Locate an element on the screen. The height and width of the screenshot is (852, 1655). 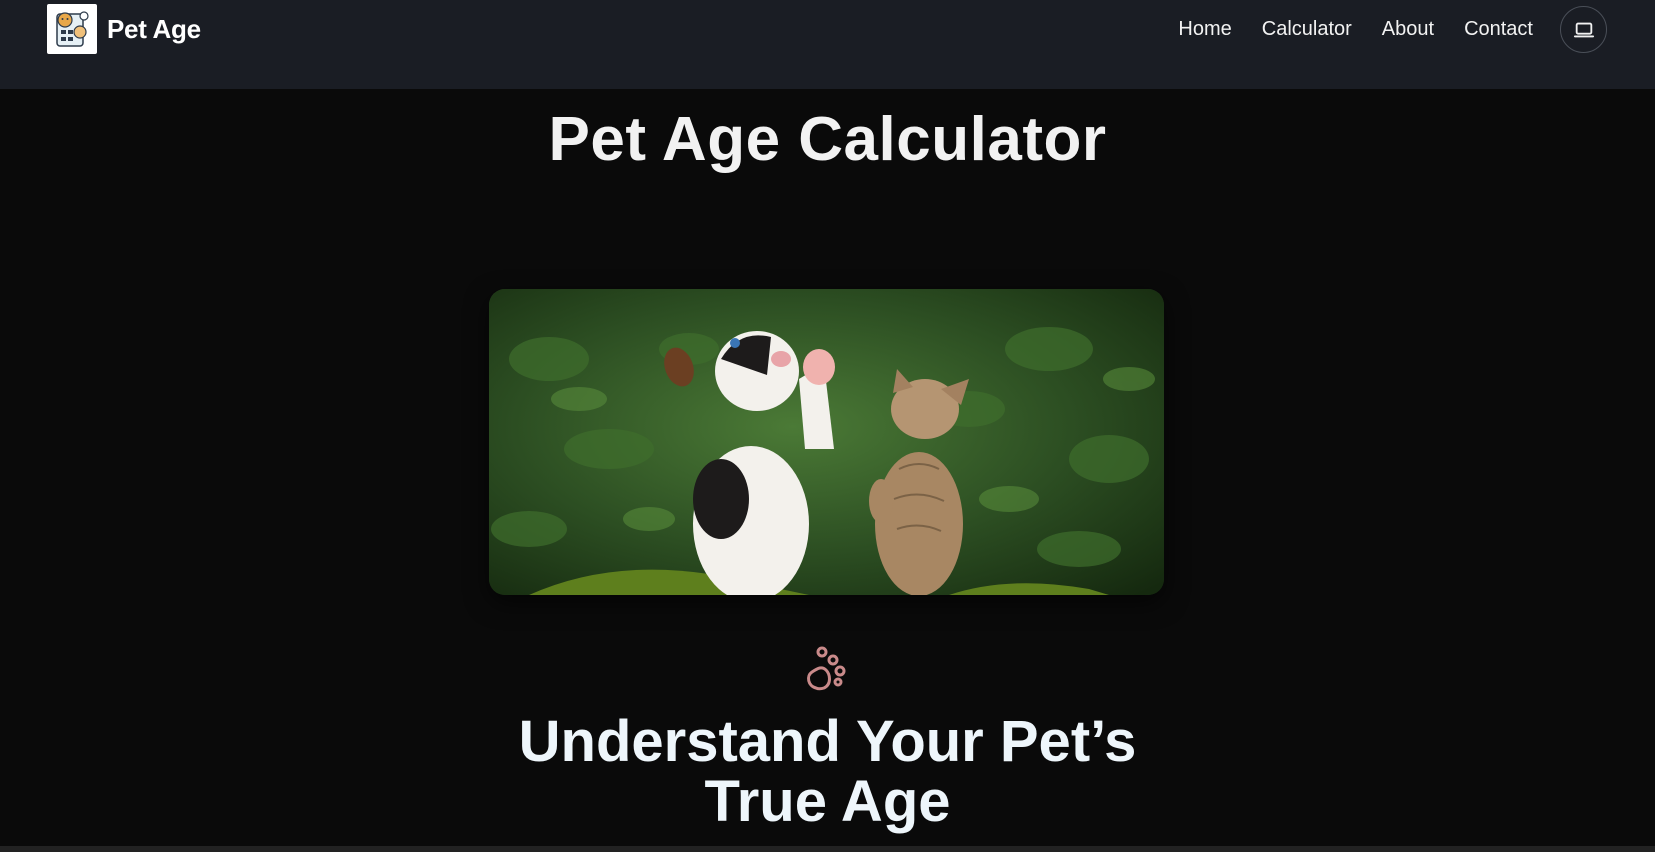
section-title-line2: True Age is located at coordinates (827, 801).